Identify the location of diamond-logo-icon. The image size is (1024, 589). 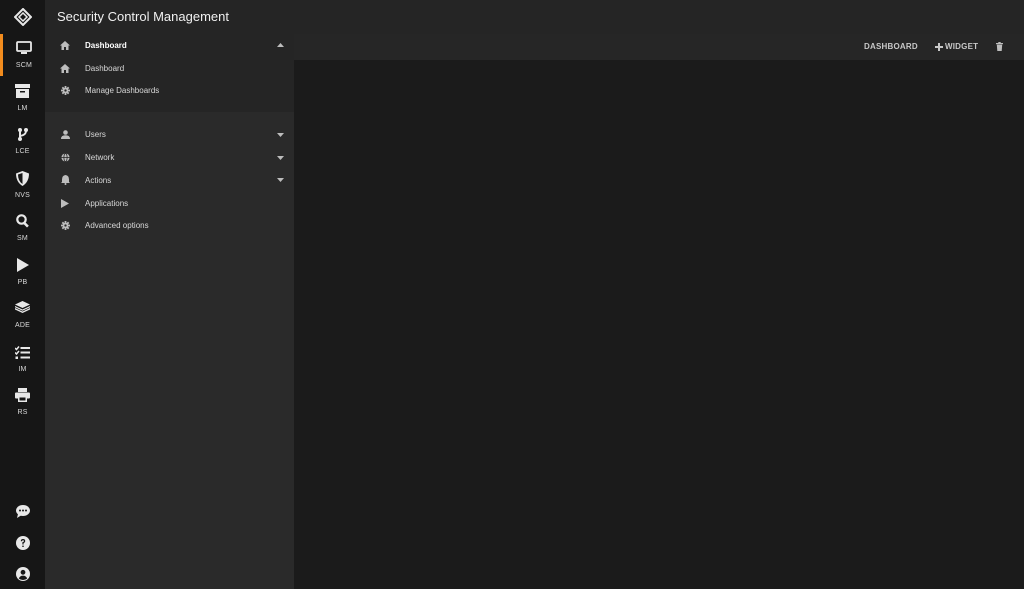
(22, 17).